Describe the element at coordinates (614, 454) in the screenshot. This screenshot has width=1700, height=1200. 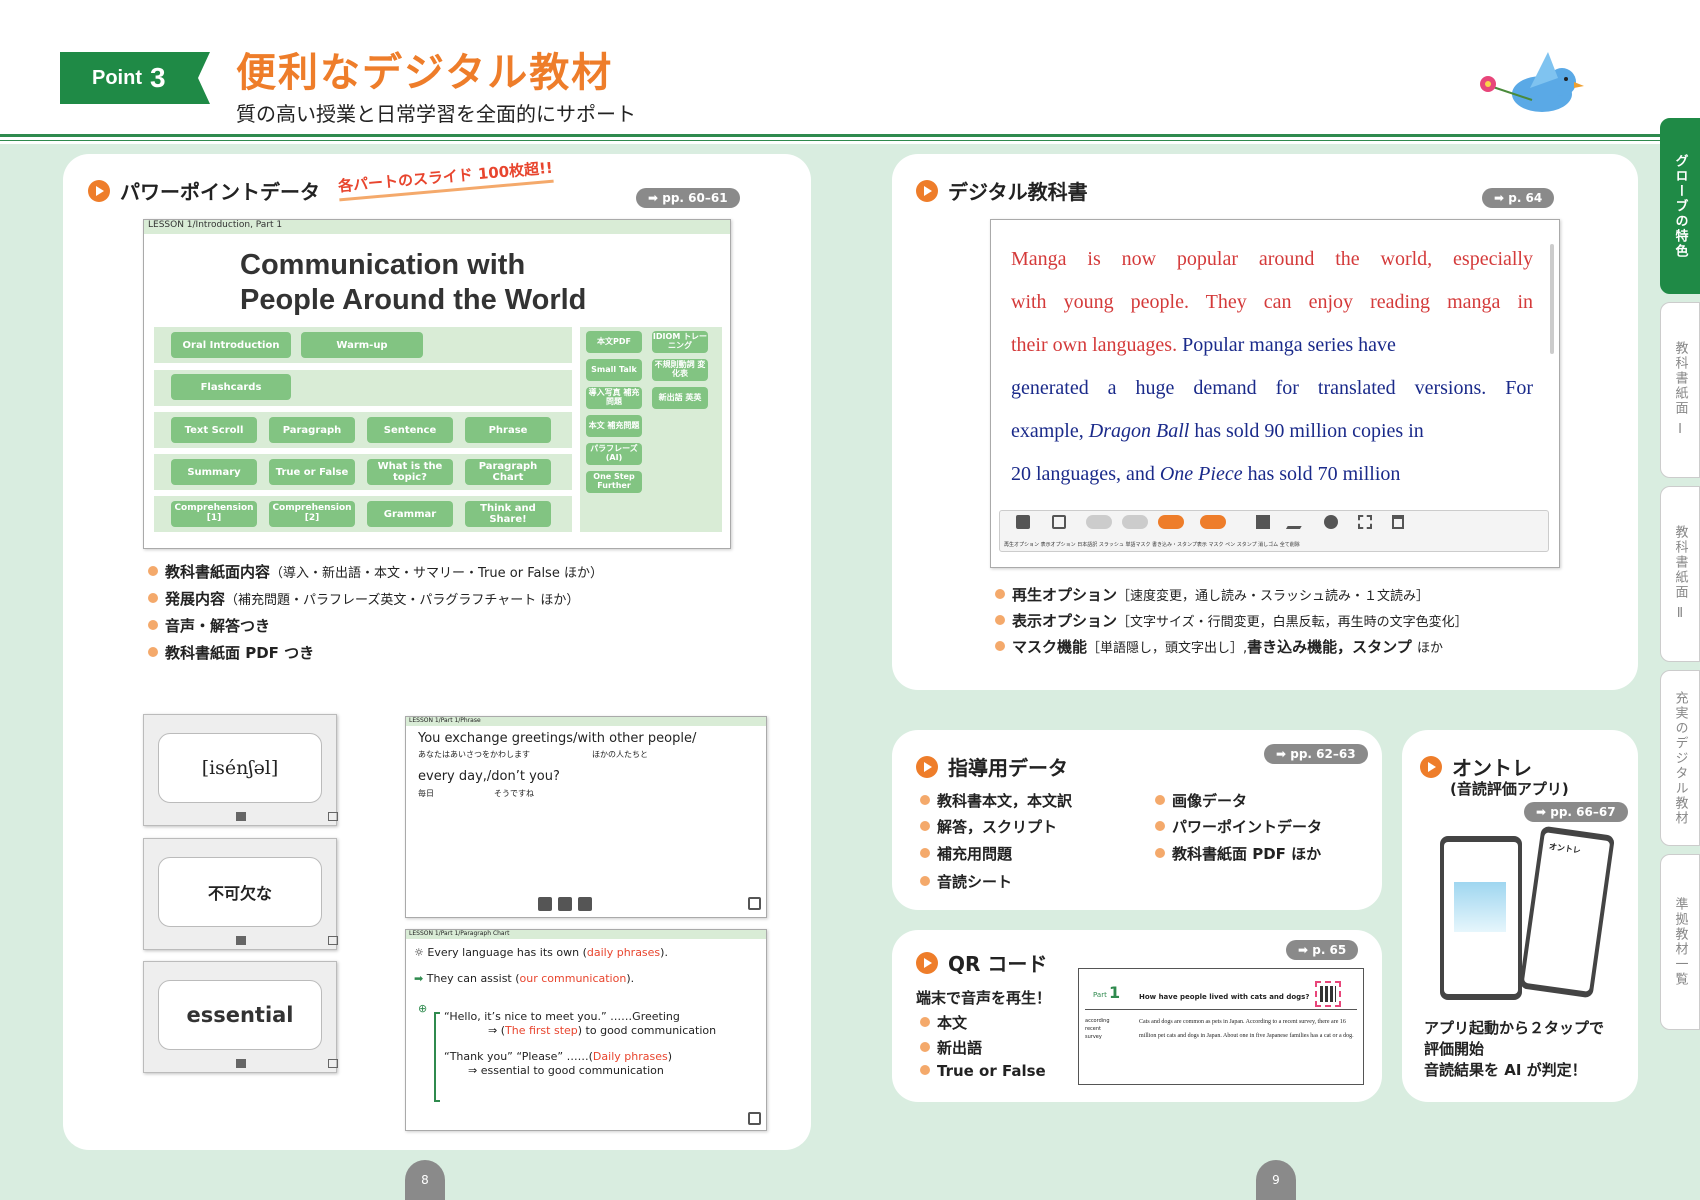
I see `side-button: パラフレーズ (AI)` at that location.